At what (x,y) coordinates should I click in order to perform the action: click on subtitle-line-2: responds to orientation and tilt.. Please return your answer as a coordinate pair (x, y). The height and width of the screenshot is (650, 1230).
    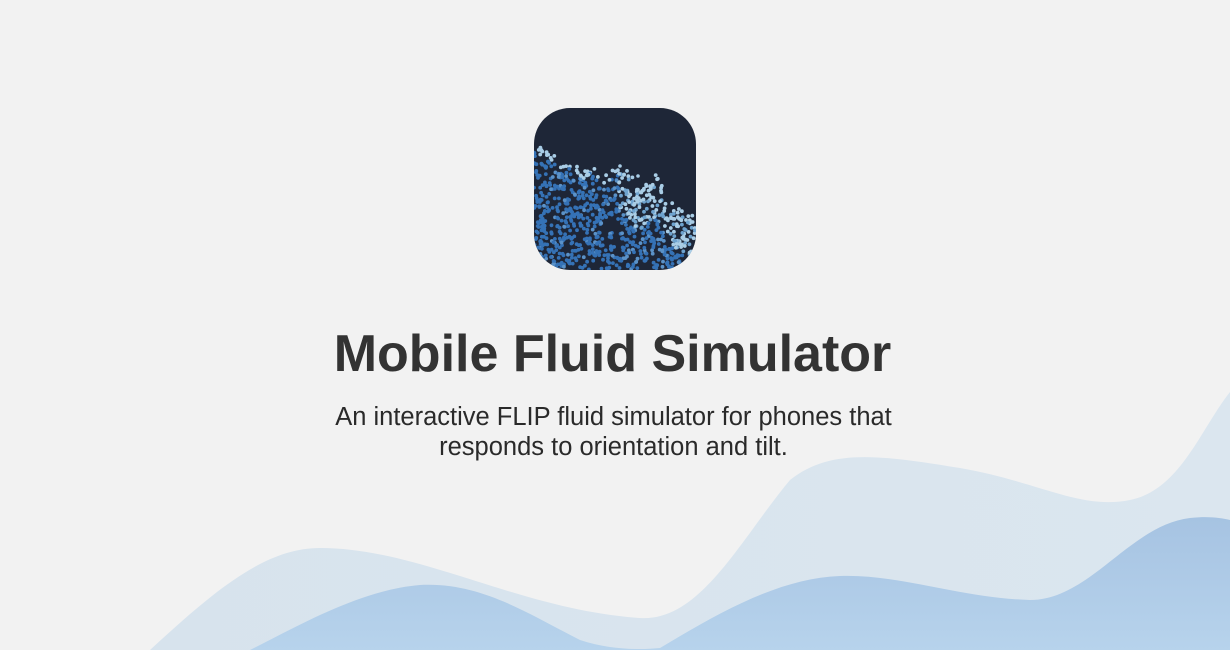
    Looking at the image, I should click on (613, 447).